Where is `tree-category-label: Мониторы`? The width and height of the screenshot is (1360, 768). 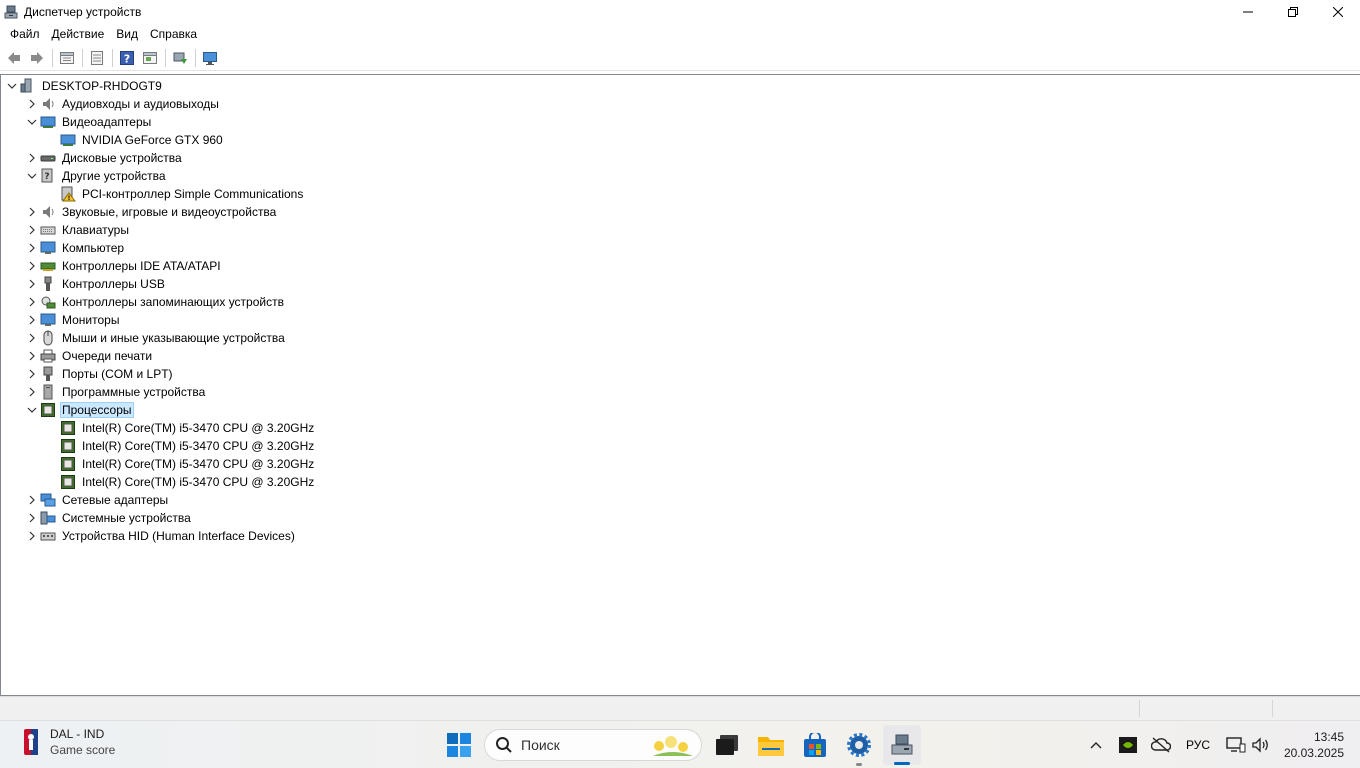
tree-category-label: Мониторы is located at coordinates (91, 320).